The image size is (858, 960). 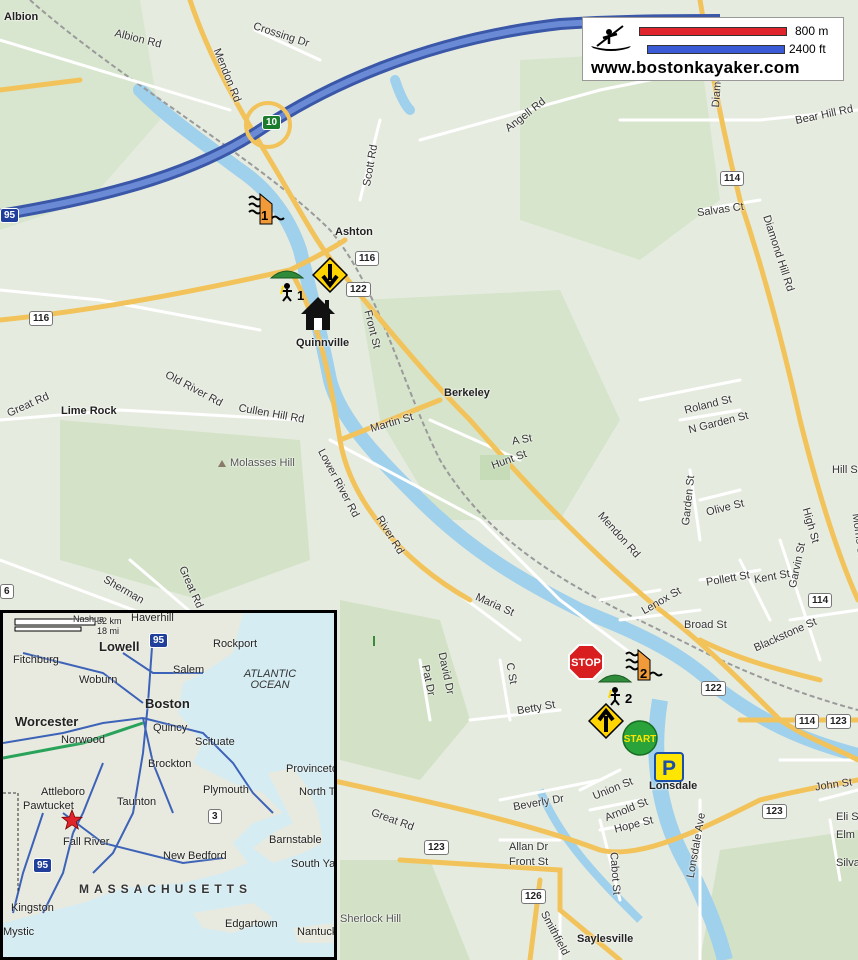 I want to click on road-label-front-st-south: Front St, so click(x=529, y=862).